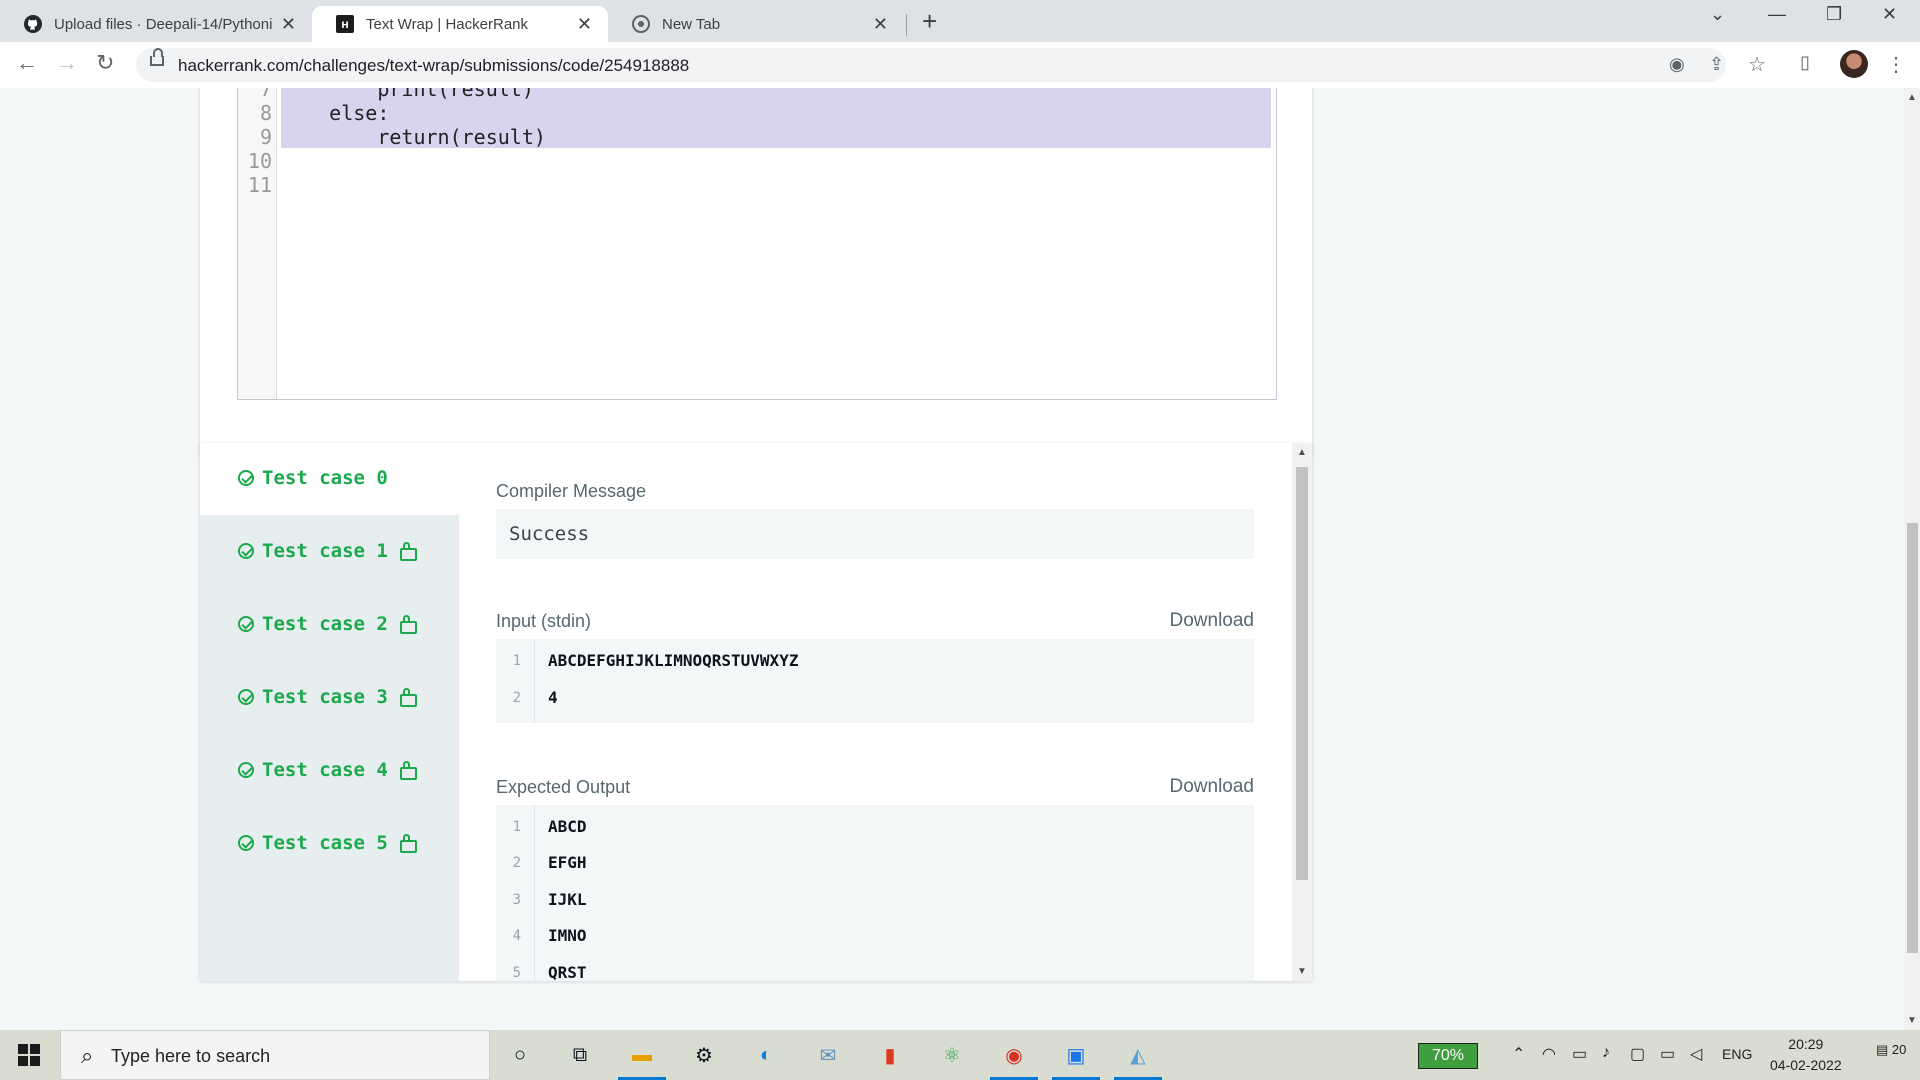  What do you see at coordinates (890, 1055) in the screenshot?
I see `office-icon: ▮` at bounding box center [890, 1055].